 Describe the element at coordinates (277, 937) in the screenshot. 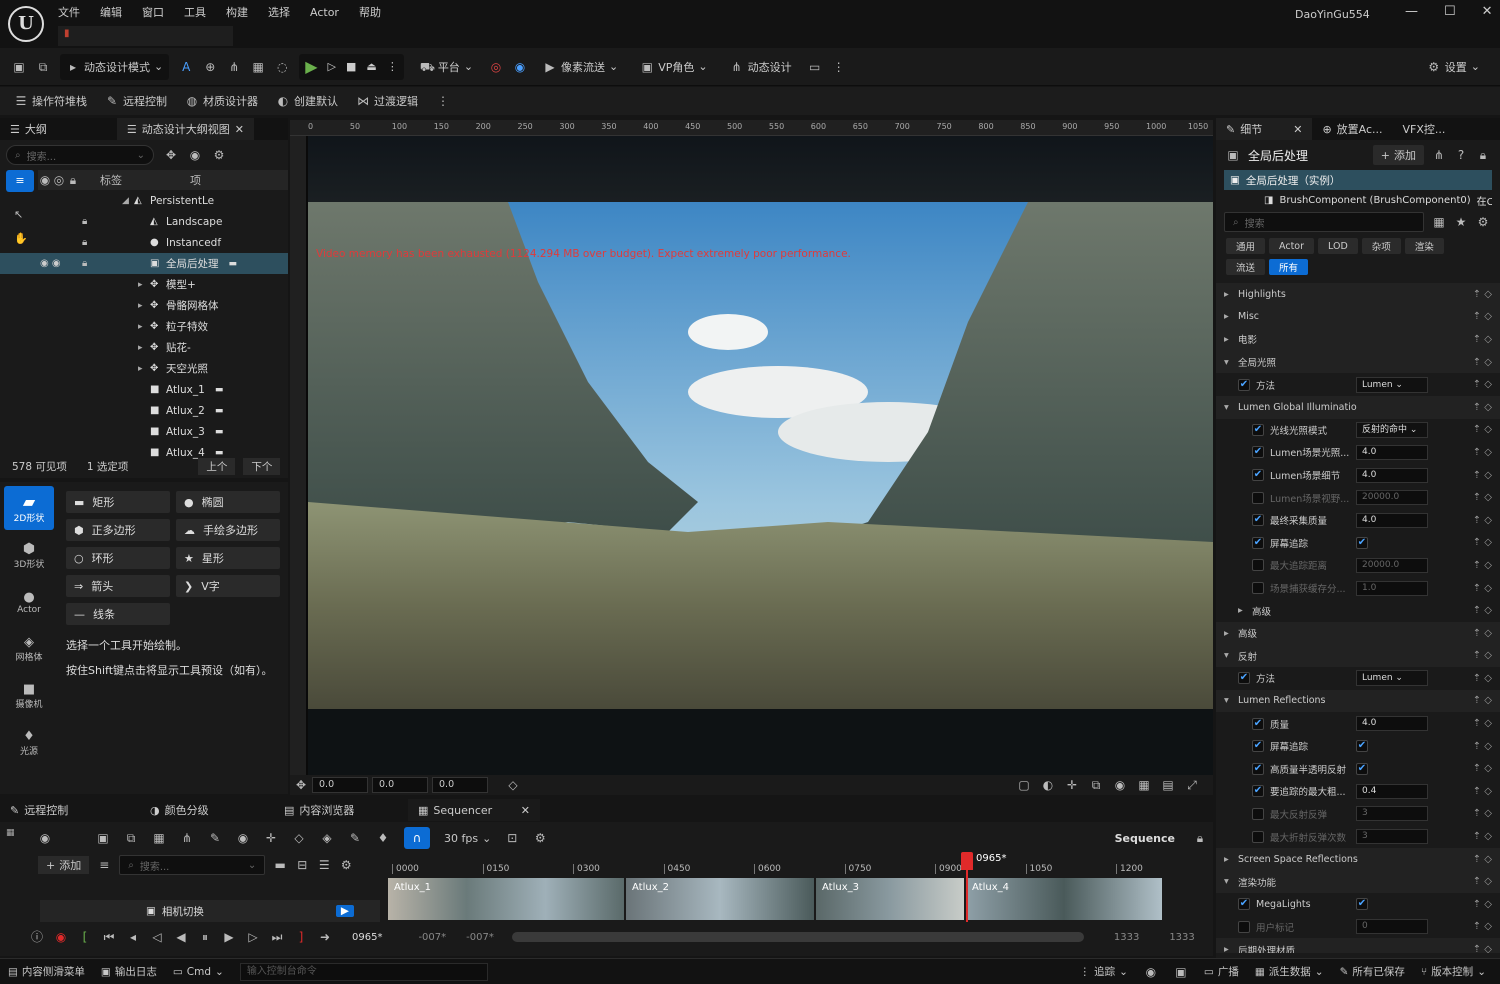

I see `jump-end-icon: ⏭` at that location.